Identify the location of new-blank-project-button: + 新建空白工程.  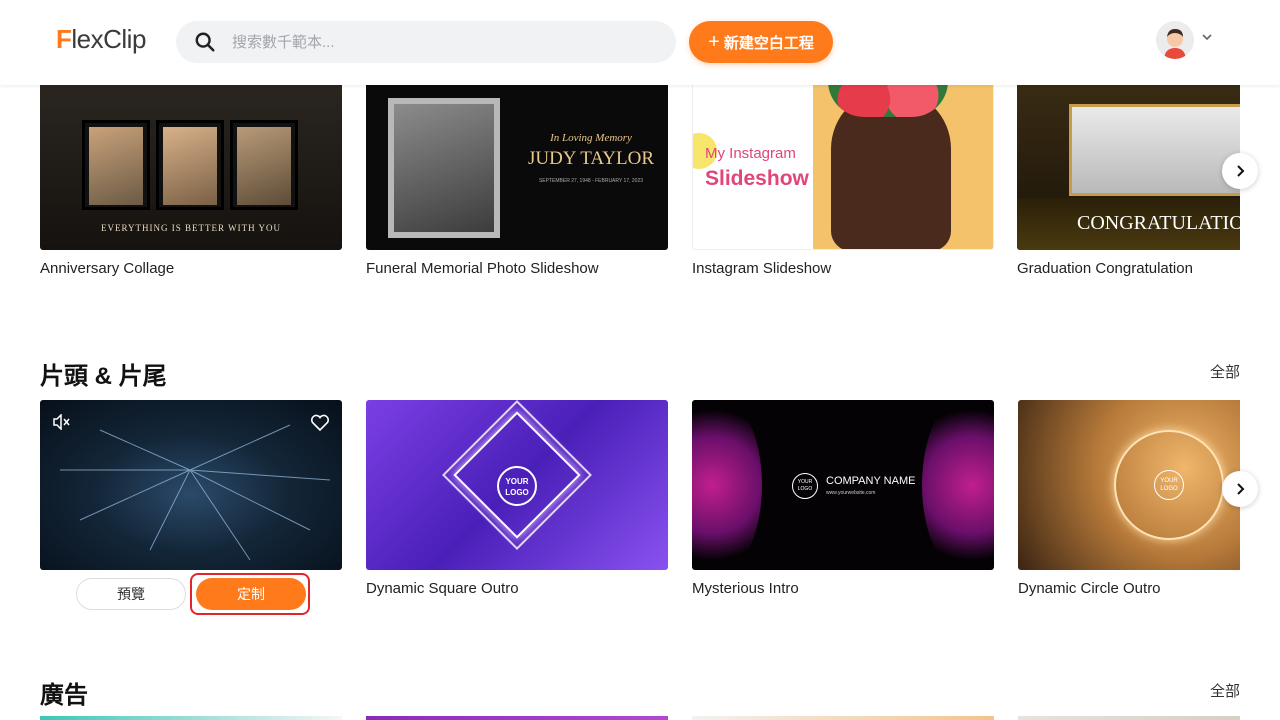
(761, 42).